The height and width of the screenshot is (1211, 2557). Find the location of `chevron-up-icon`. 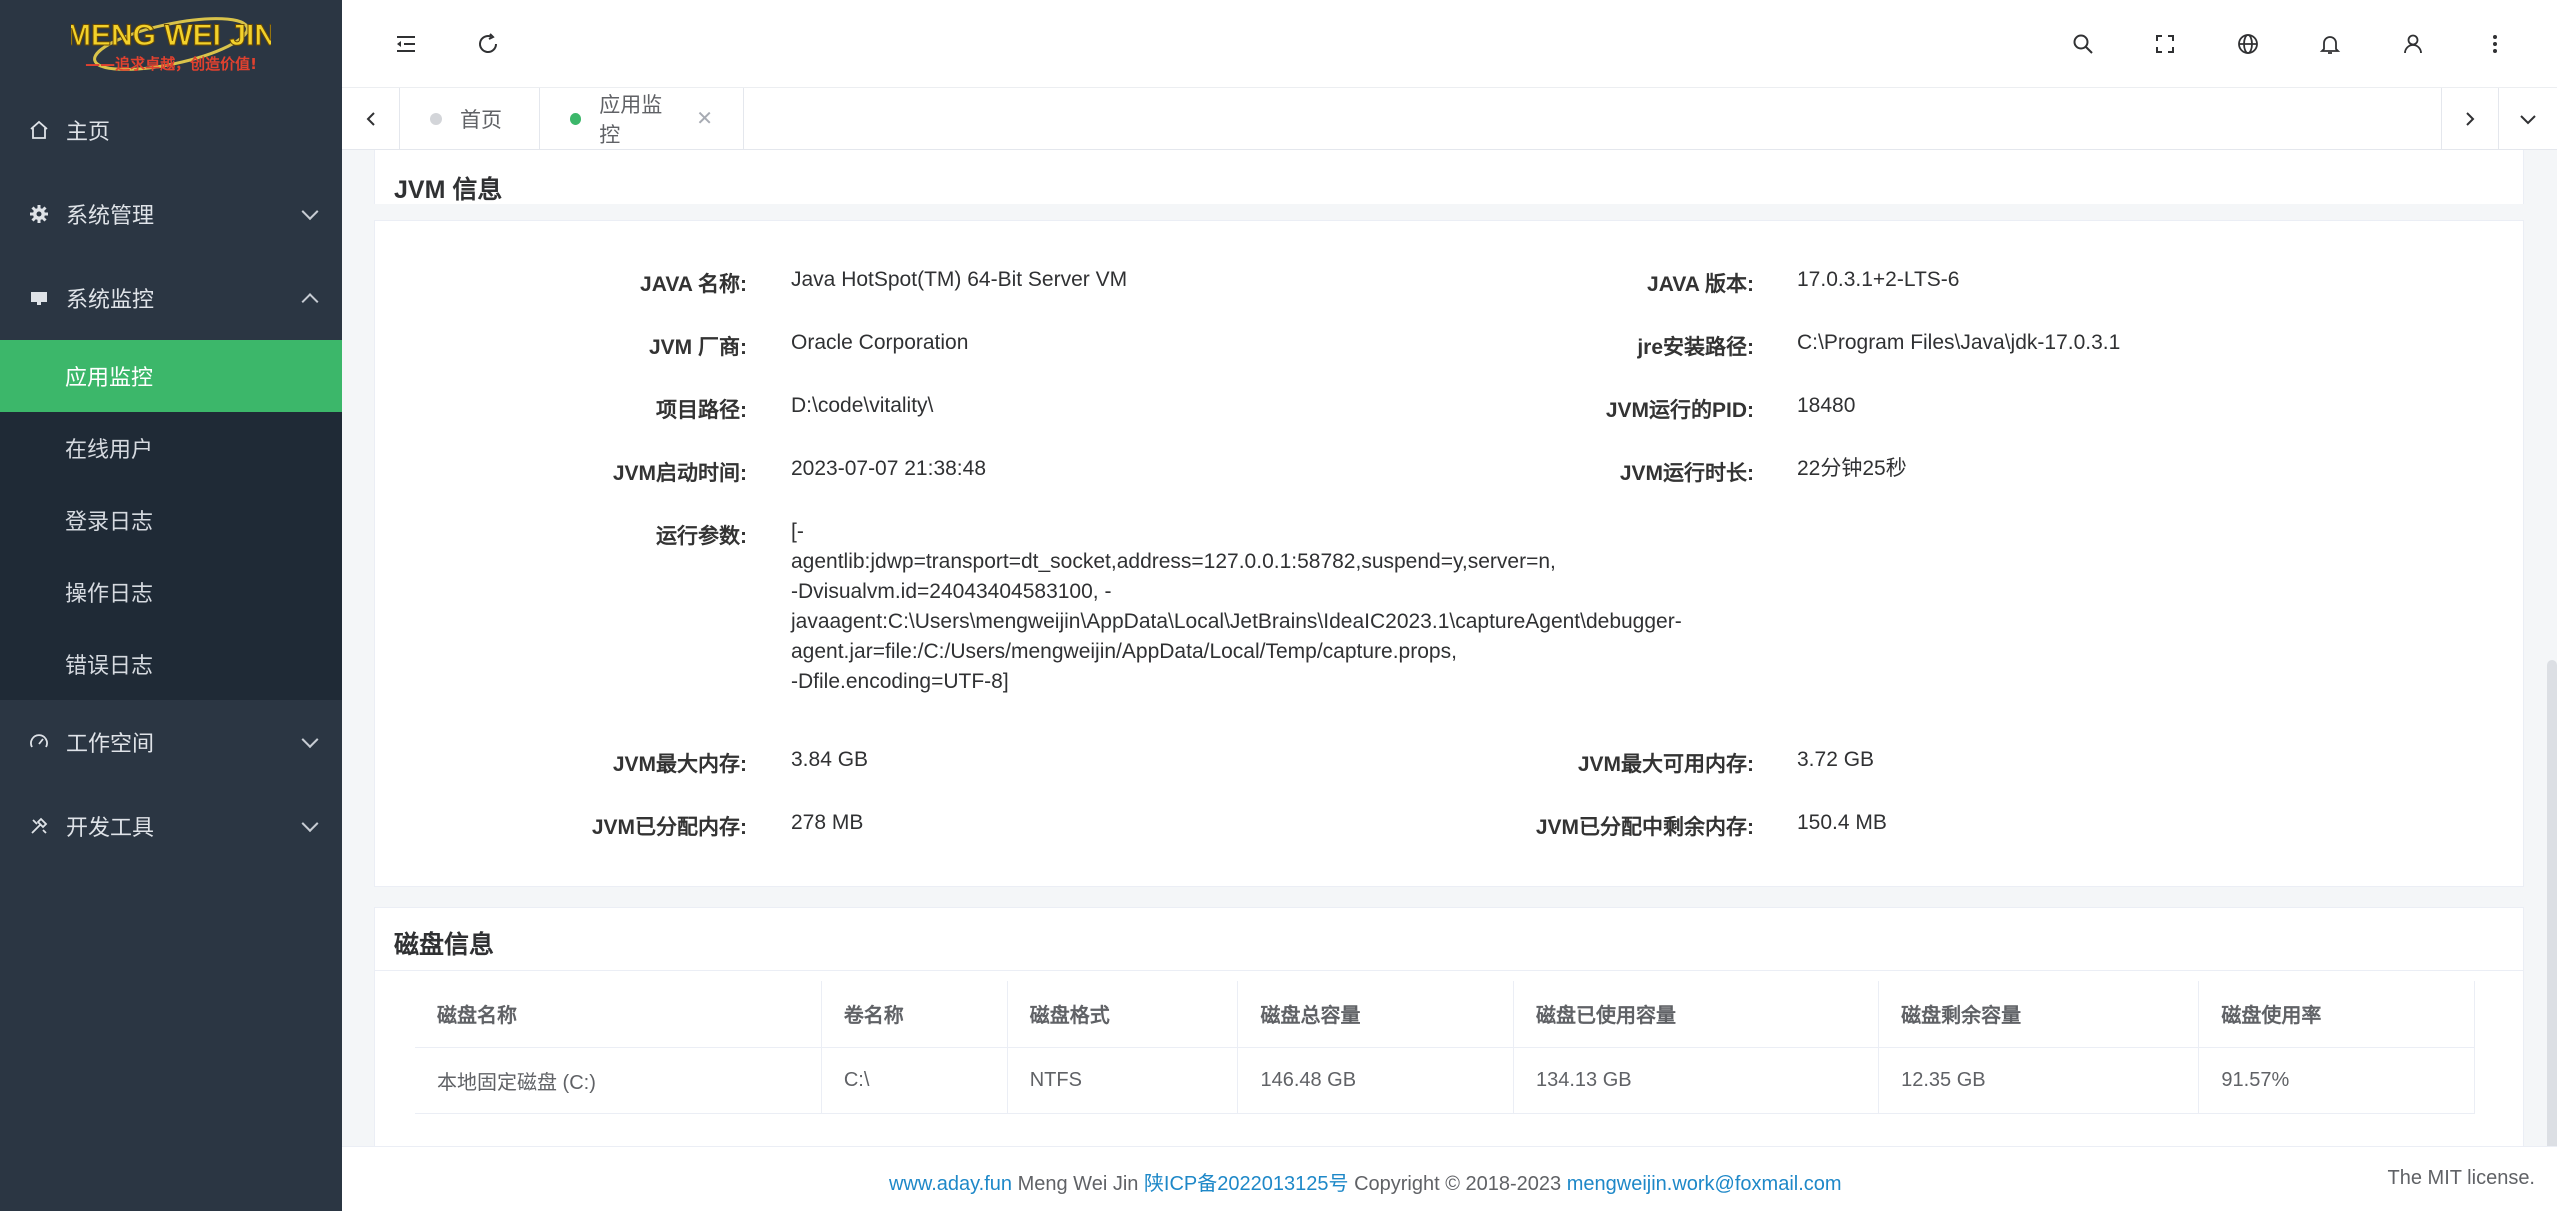

chevron-up-icon is located at coordinates (310, 302).